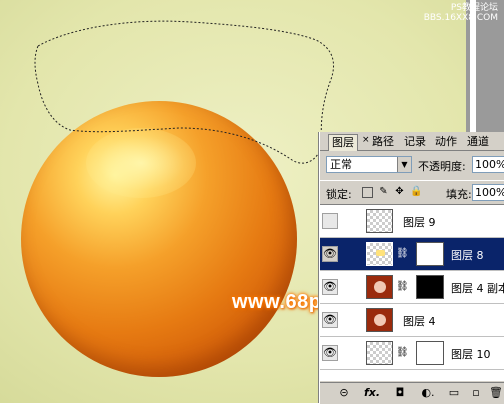 The height and width of the screenshot is (404, 504). What do you see at coordinates (477, 288) in the screenshot?
I see `layer-name: 图层 4 副本` at bounding box center [477, 288].